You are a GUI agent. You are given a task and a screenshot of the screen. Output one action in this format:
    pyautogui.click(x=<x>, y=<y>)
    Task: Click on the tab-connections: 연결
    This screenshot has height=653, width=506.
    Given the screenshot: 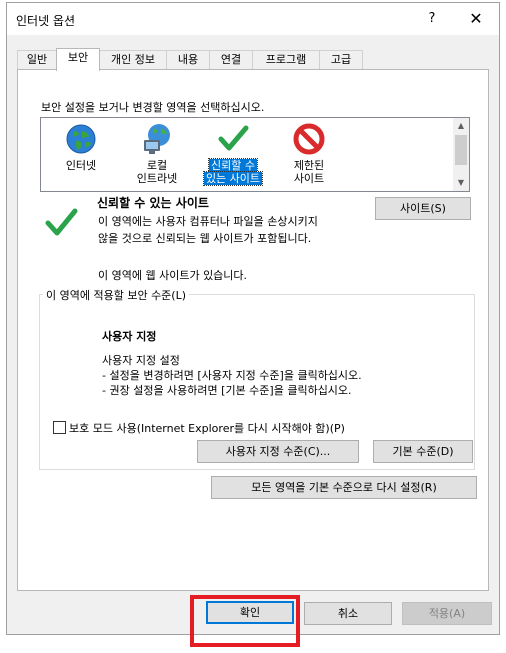 What is the action you would take?
    pyautogui.click(x=231, y=60)
    